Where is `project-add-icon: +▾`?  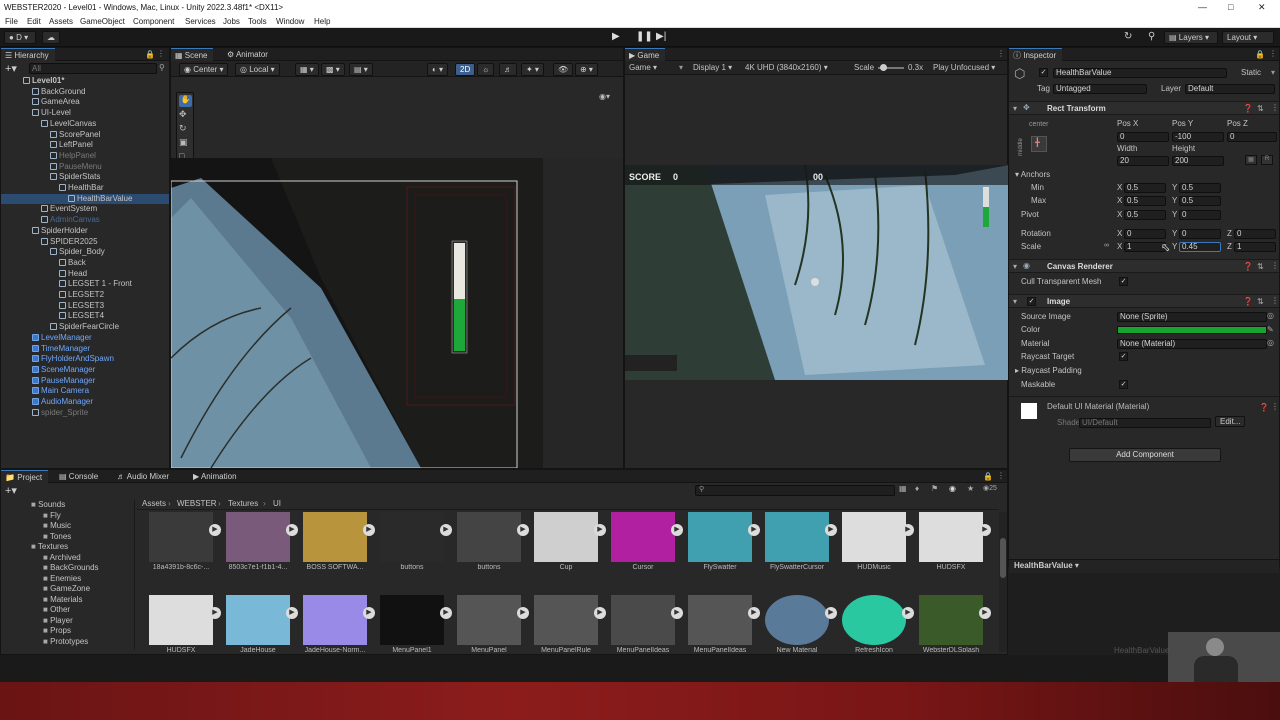 project-add-icon: +▾ is located at coordinates (11, 490).